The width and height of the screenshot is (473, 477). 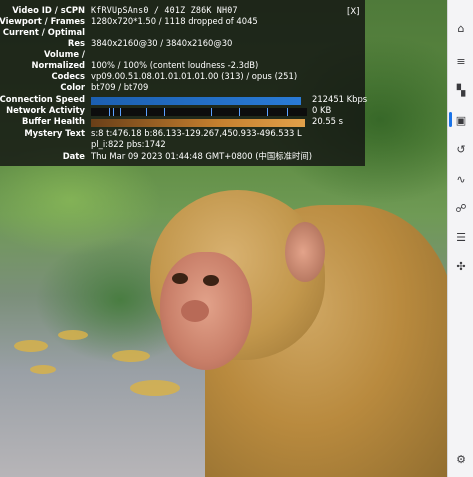 What do you see at coordinates (162, 43) in the screenshot?
I see `stats-value: 3840x2160@30 / 3840x2160@30` at bounding box center [162, 43].